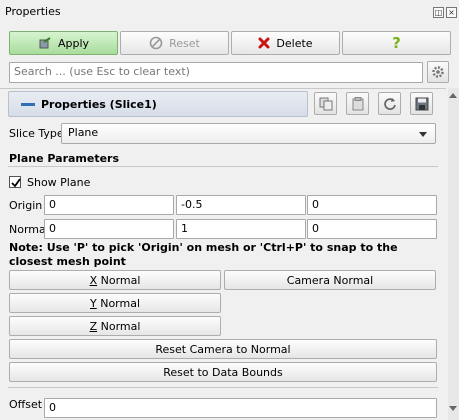  I want to click on apply-icon, so click(45, 43).